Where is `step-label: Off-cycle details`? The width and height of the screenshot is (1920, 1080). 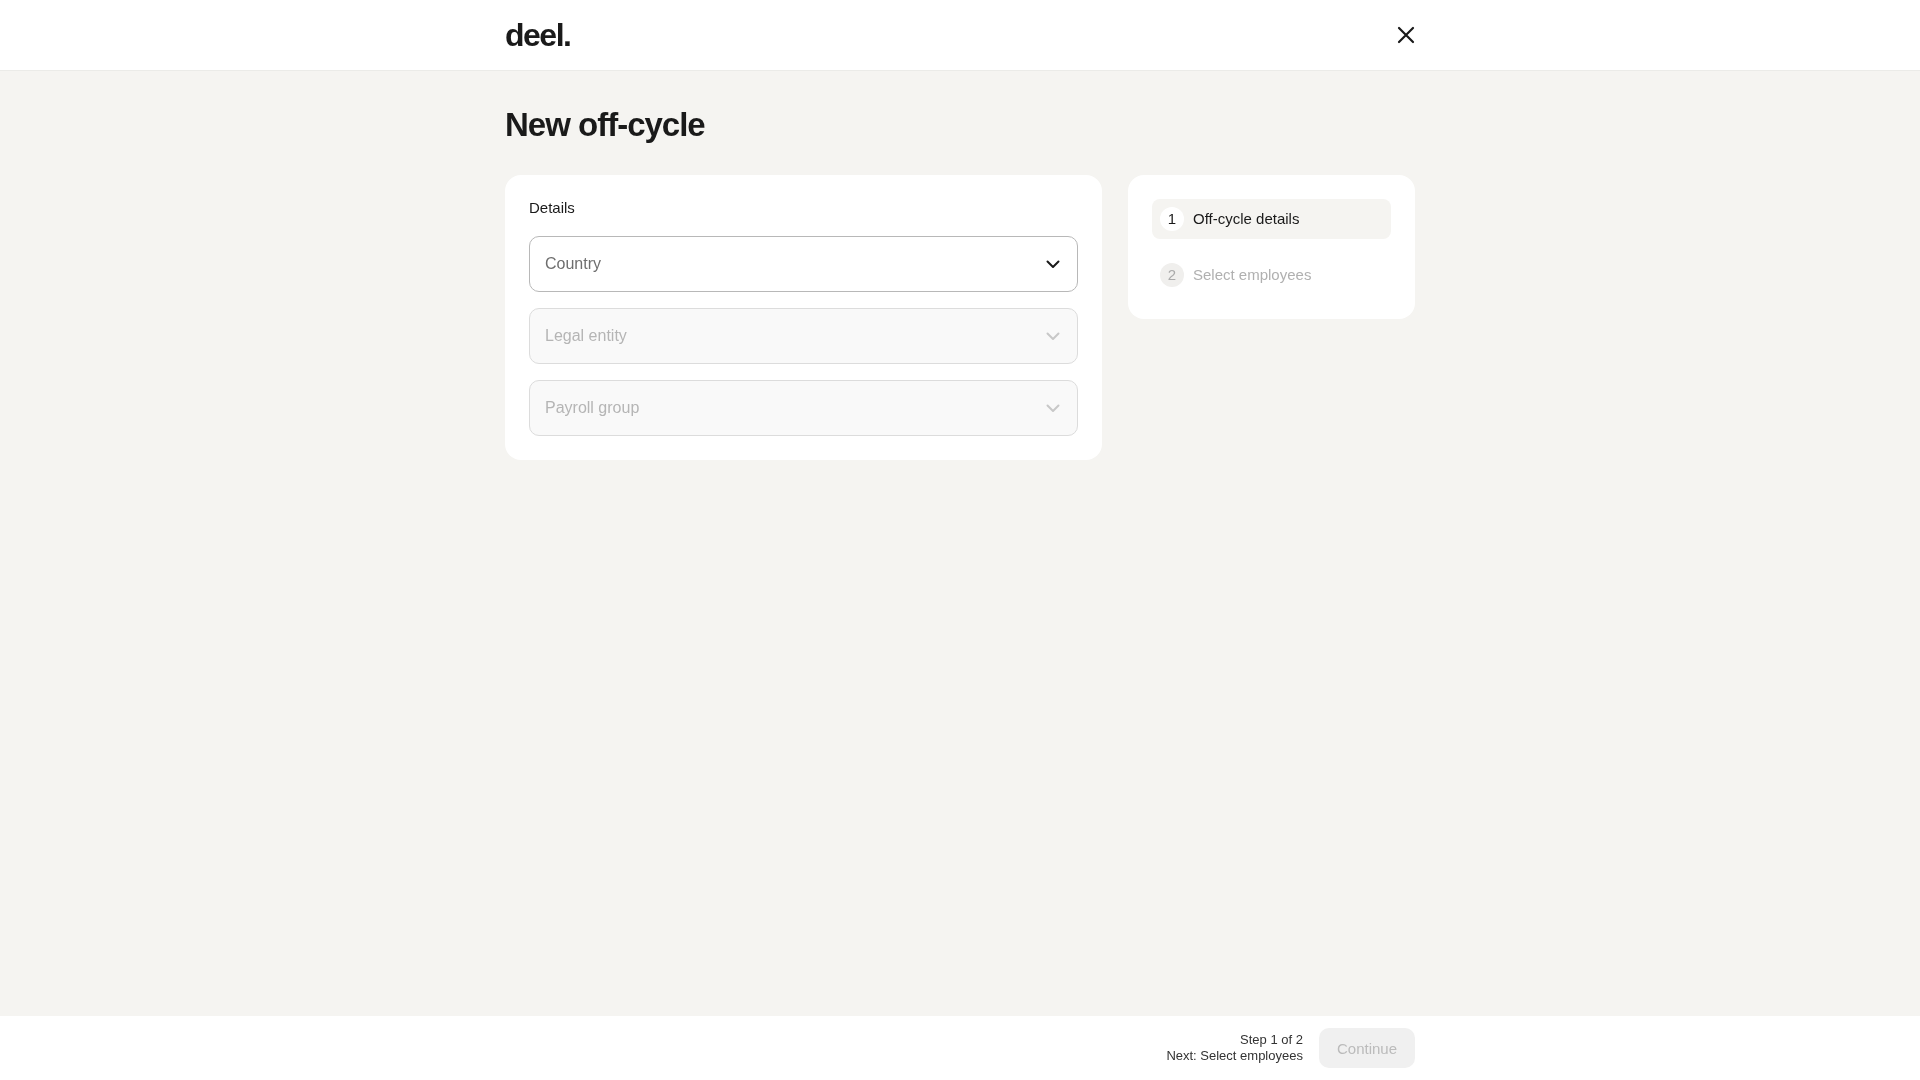
step-label: Off-cycle details is located at coordinates (1246, 219).